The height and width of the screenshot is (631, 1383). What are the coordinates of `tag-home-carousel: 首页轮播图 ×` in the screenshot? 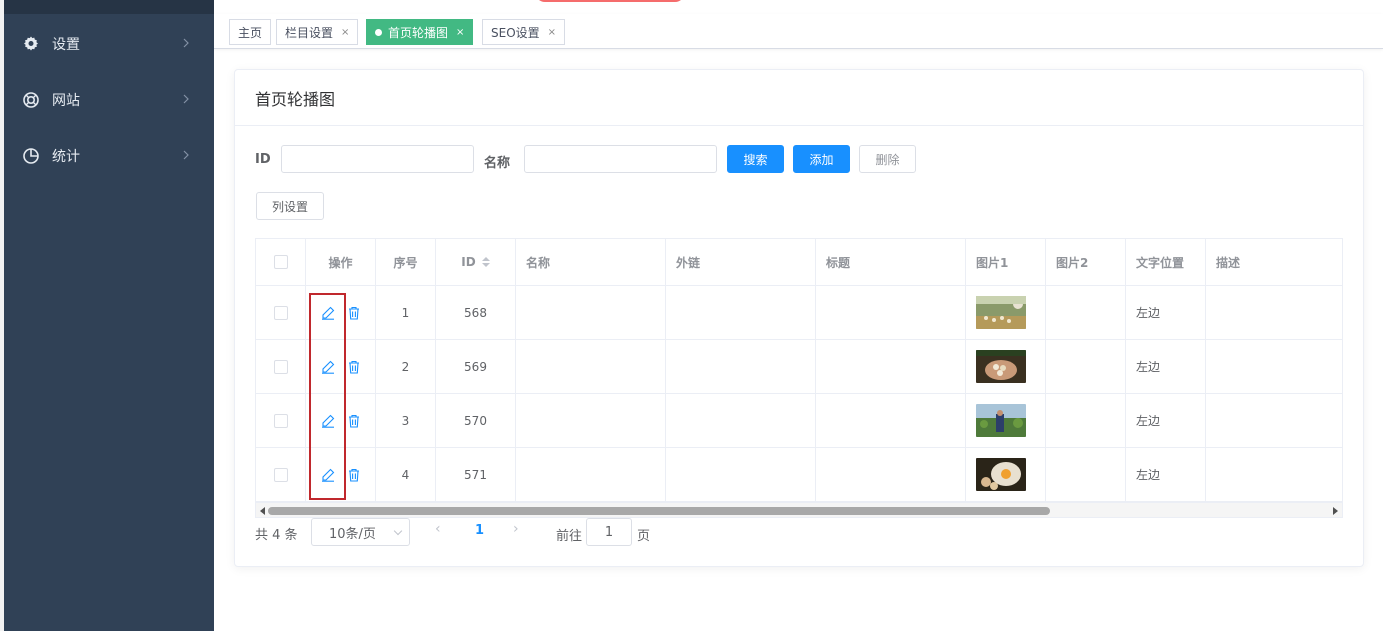 It's located at (420, 32).